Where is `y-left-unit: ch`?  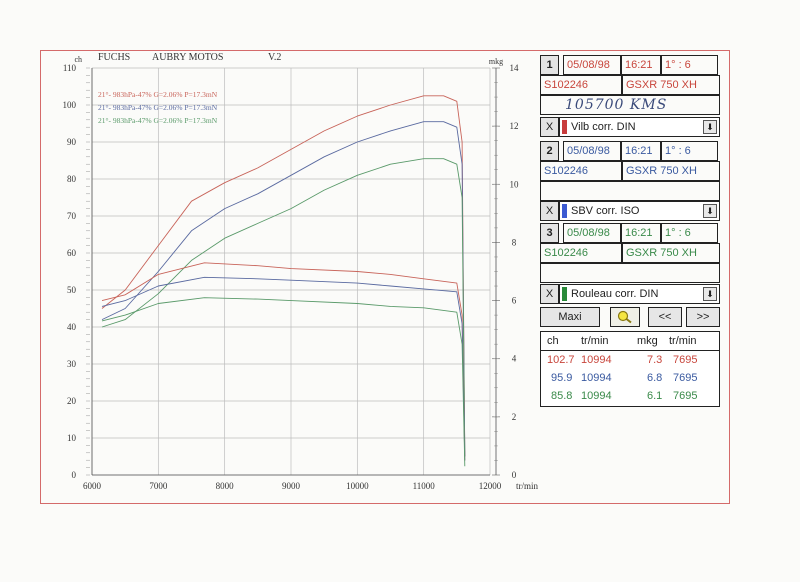
y-left-unit: ch is located at coordinates (78, 59).